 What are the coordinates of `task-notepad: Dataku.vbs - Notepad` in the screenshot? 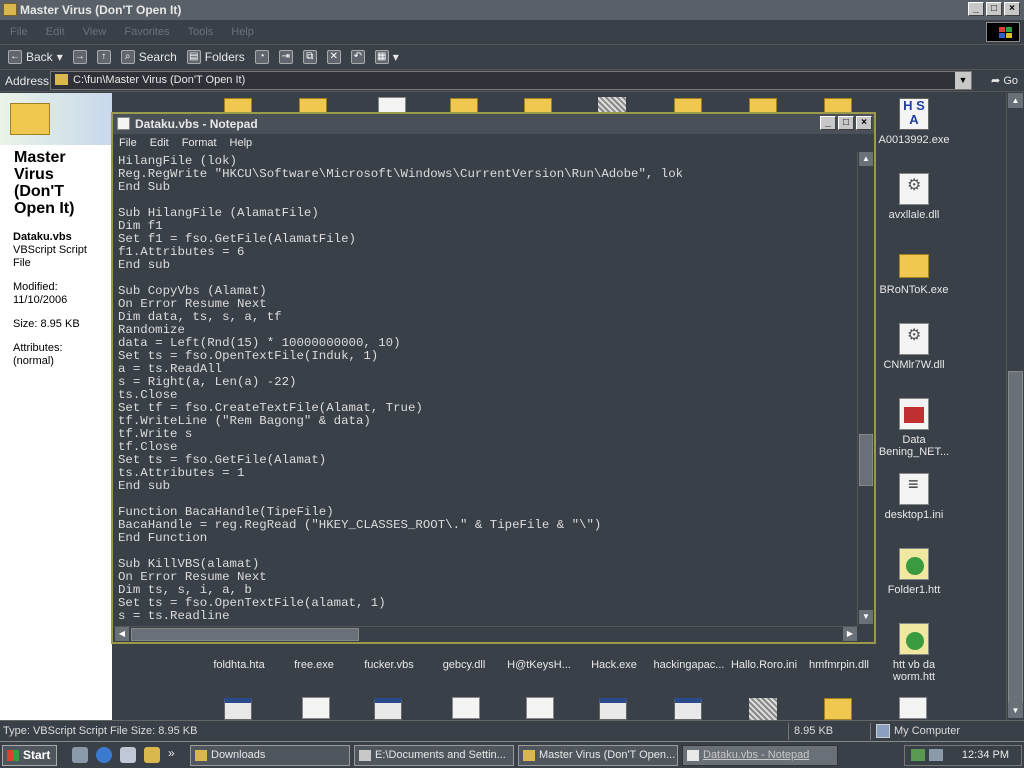 It's located at (760, 755).